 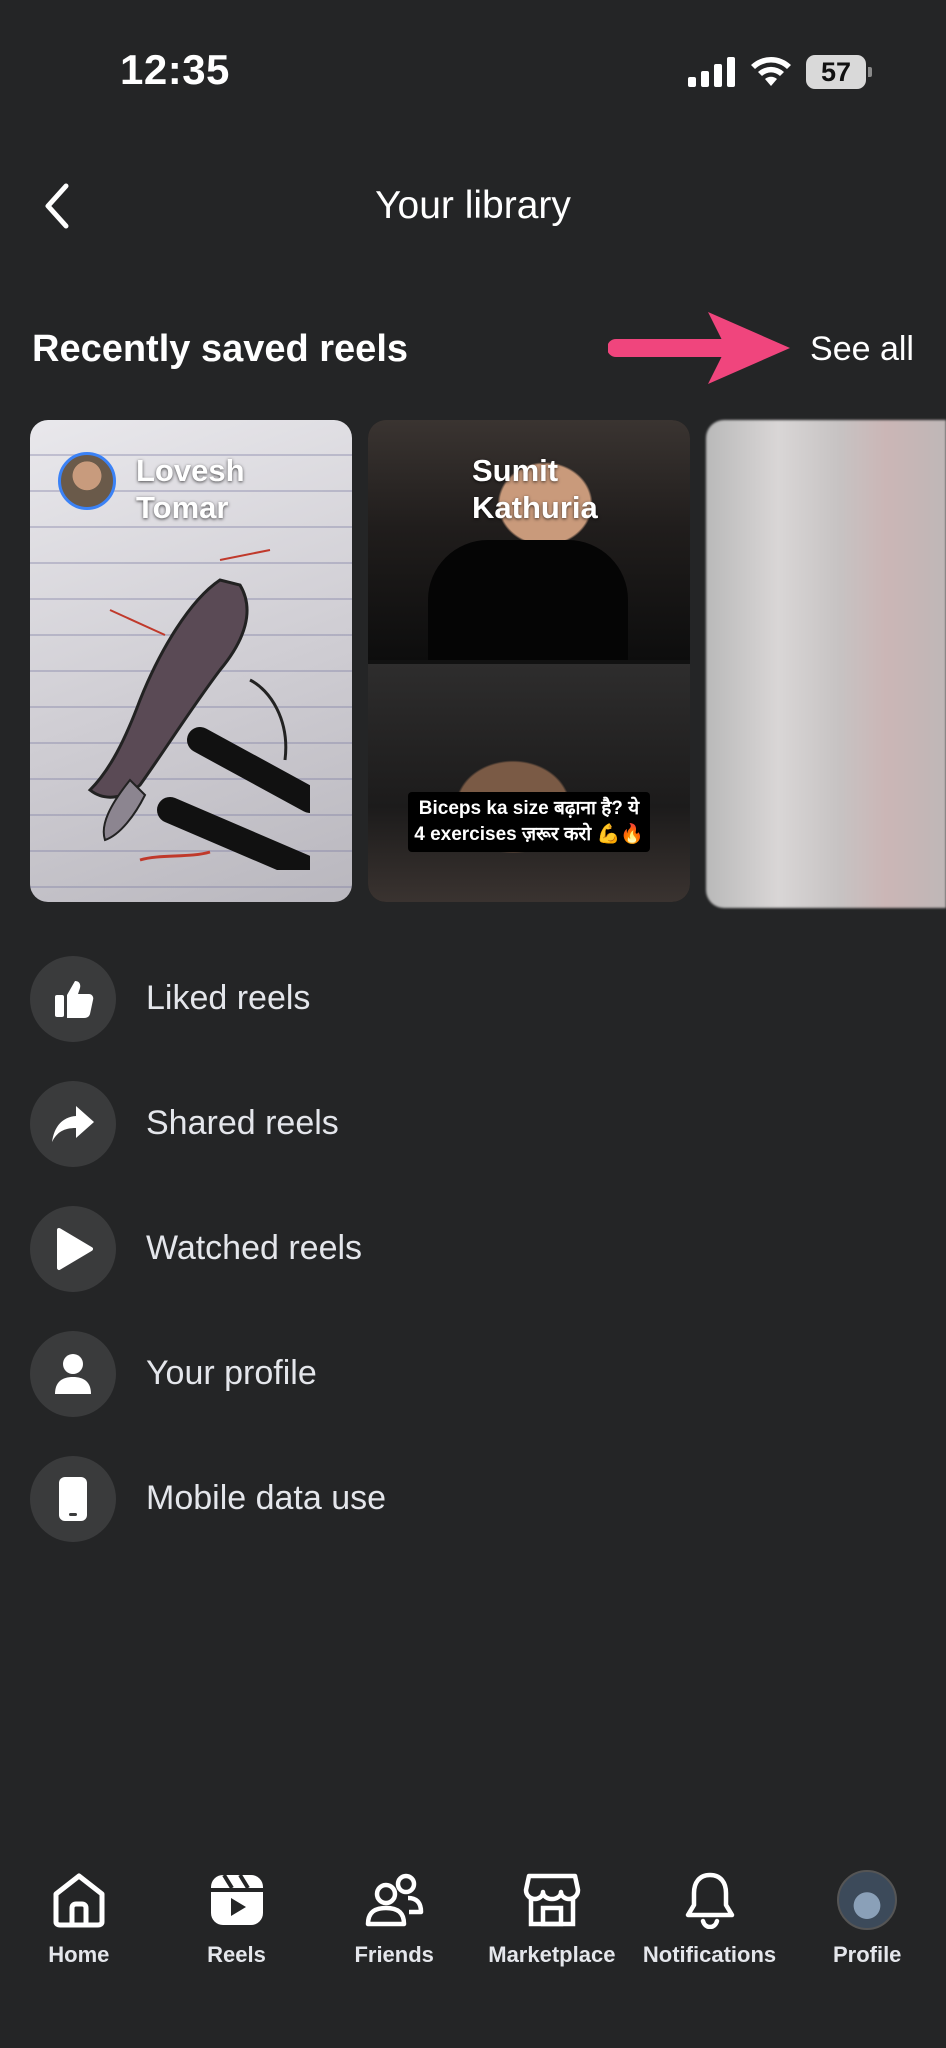 I want to click on annotation-arrow-icon, so click(x=699, y=348).